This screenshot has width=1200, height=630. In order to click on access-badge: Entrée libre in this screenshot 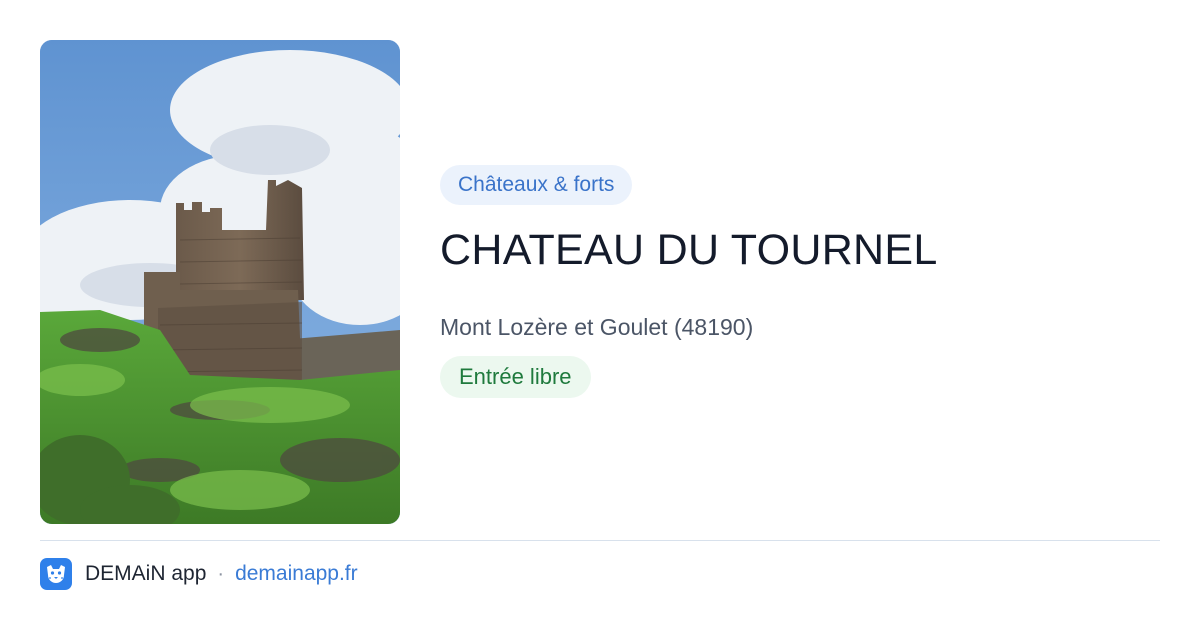, I will do `click(515, 377)`.